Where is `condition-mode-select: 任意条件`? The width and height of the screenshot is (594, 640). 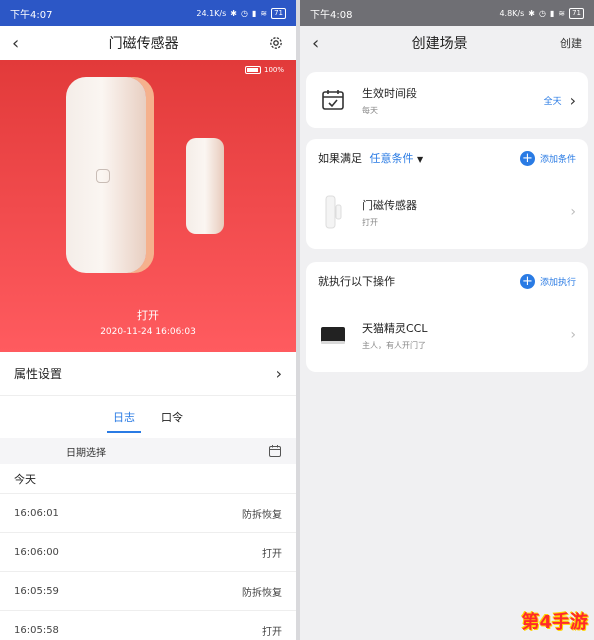 condition-mode-select: 任意条件 is located at coordinates (392, 158).